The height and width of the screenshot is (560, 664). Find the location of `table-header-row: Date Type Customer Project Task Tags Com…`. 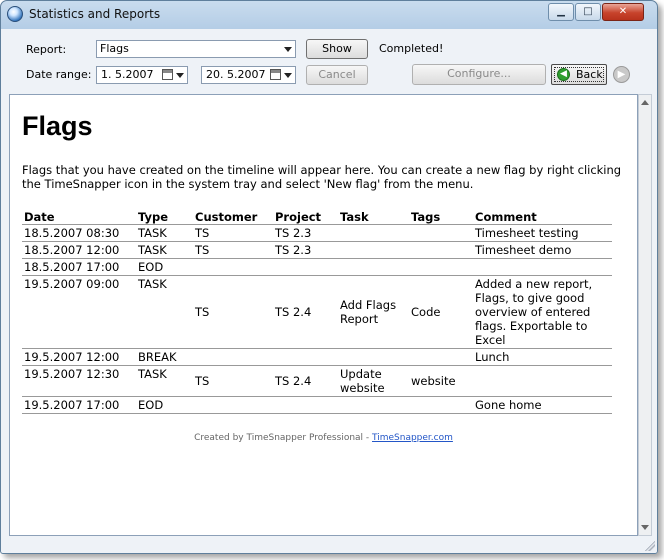

table-header-row: Date Type Customer Project Task Tags Com… is located at coordinates (317, 217).